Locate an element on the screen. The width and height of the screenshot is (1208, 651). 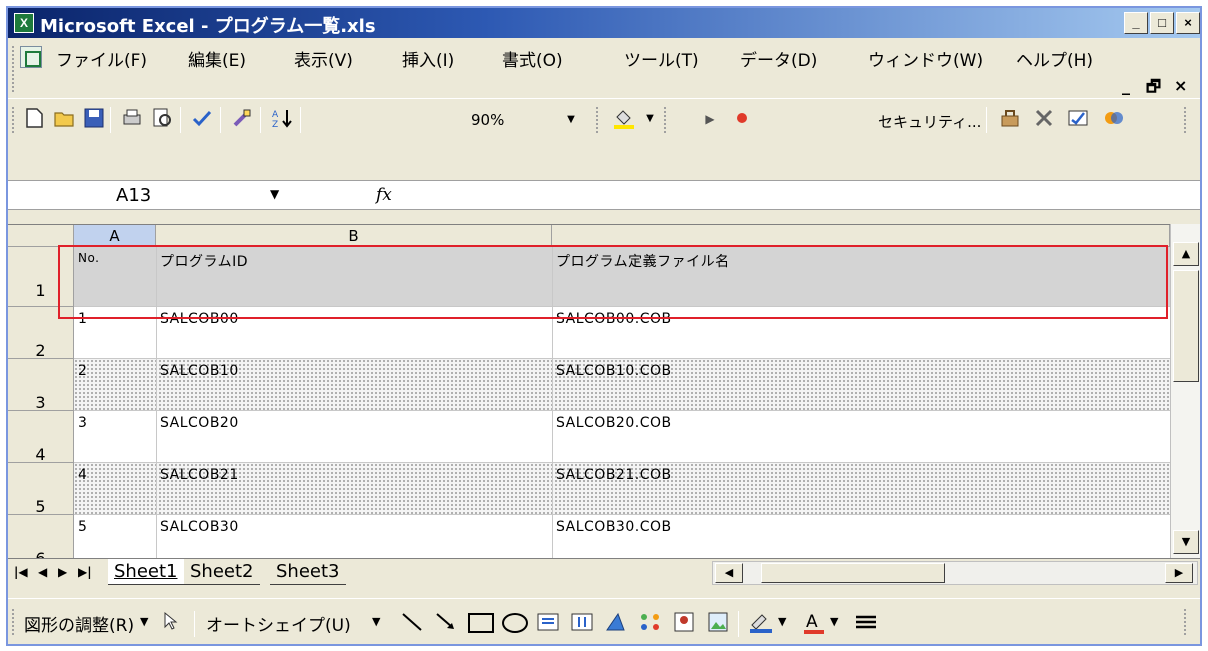
record-macro-icon is located at coordinates (742, 119).